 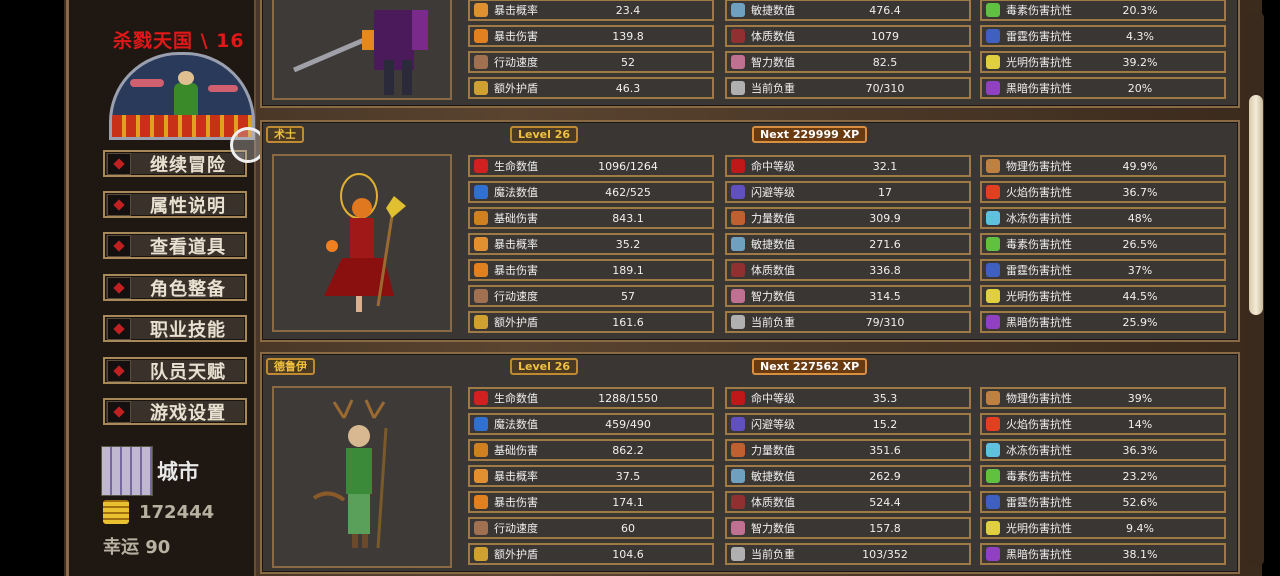 What do you see at coordinates (810, 366) in the screenshot?
I see `next-xp-tag: Next 227562 XP` at bounding box center [810, 366].